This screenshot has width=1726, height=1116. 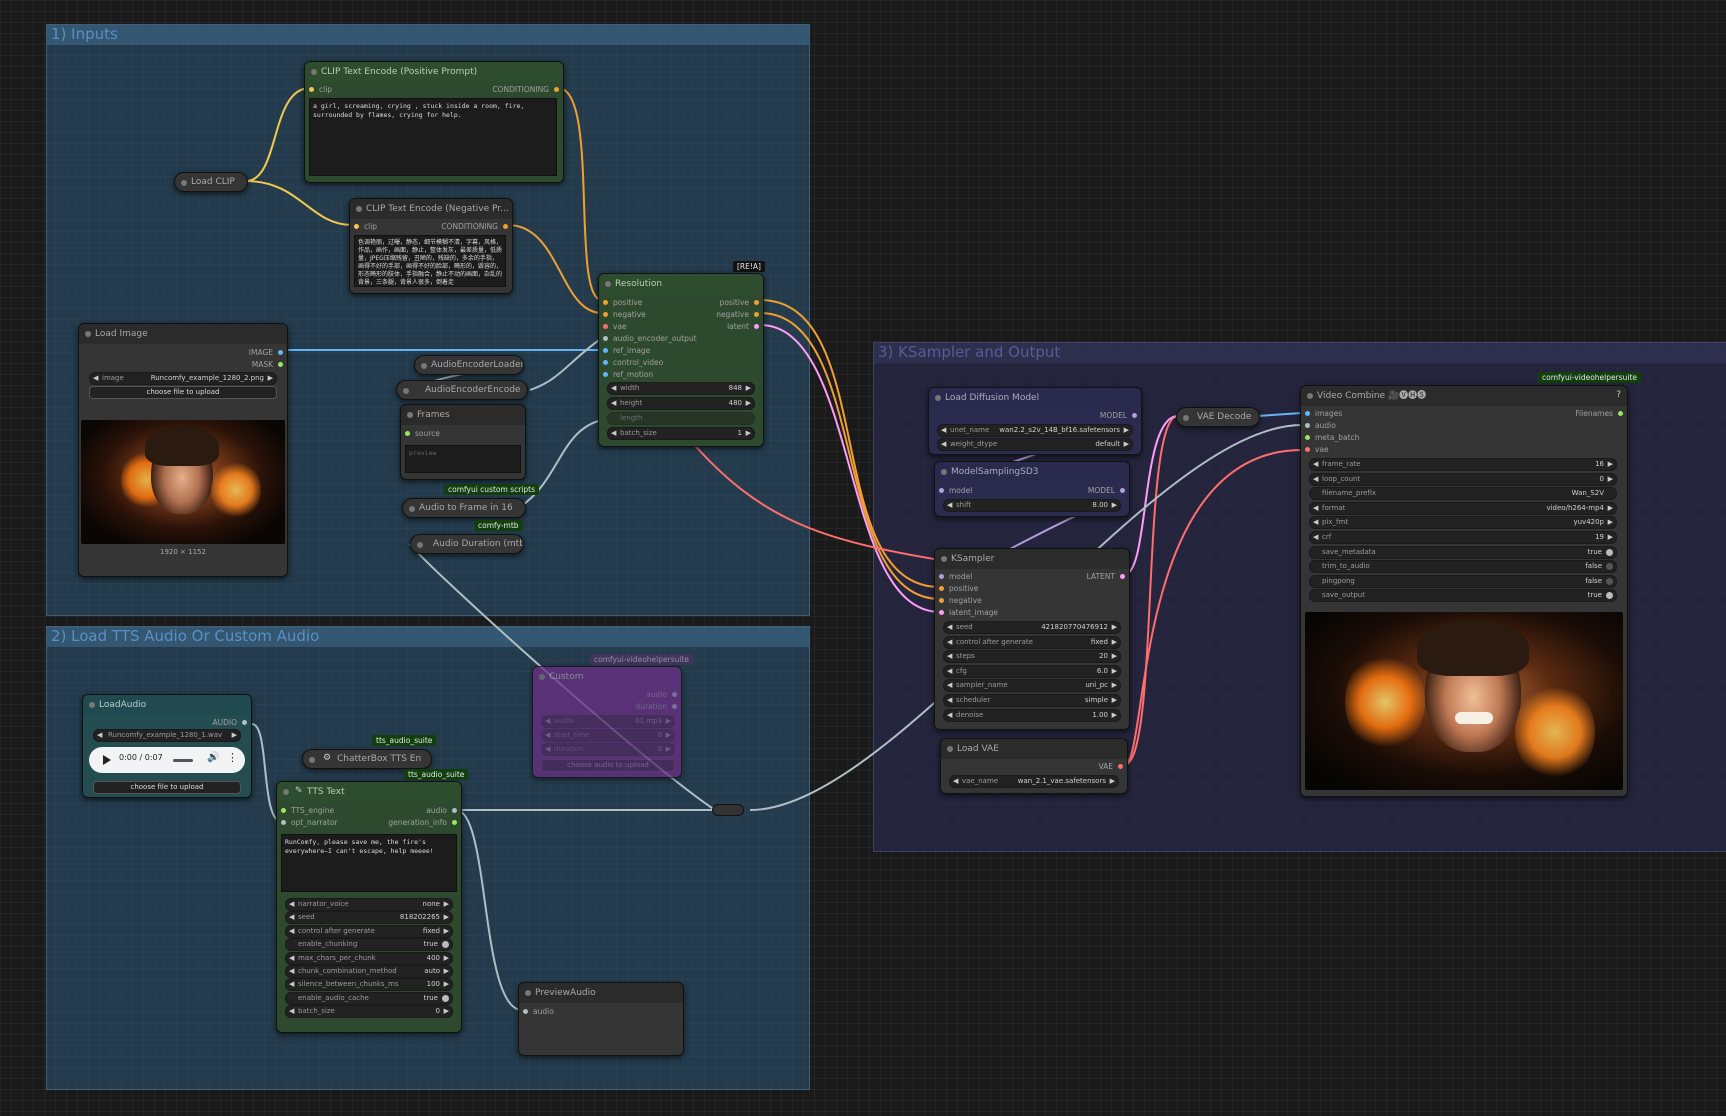 What do you see at coordinates (681, 388) in the screenshot?
I see `width-widget: ◀ width 848 ▶` at bounding box center [681, 388].